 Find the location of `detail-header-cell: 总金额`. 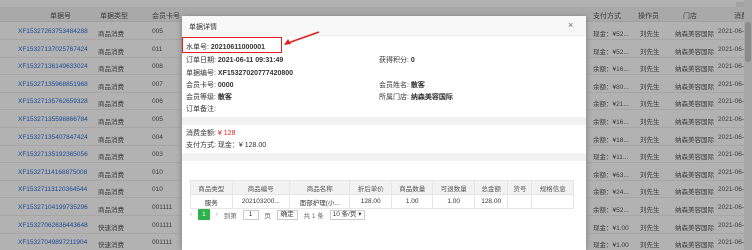

detail-header-cell: 总金额 is located at coordinates (491, 187).